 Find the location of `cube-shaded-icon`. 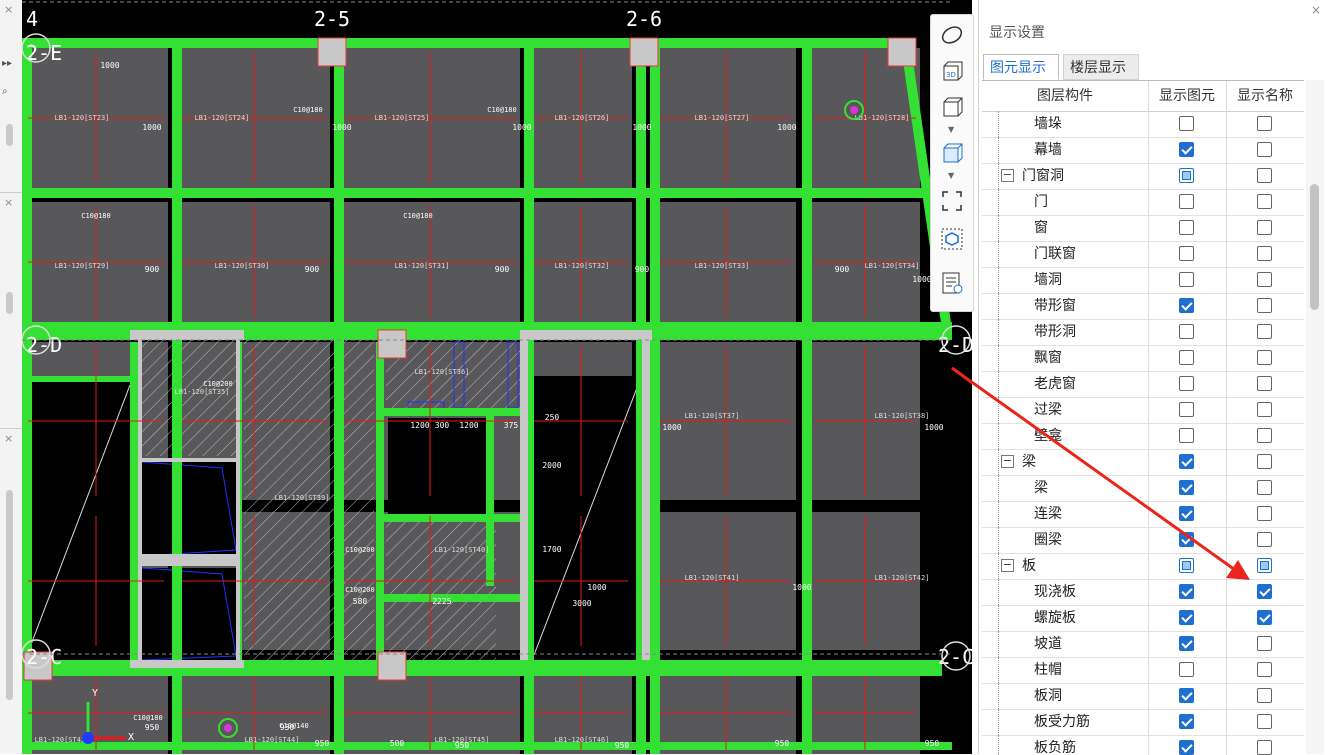

cube-shaded-icon is located at coordinates (952, 153).